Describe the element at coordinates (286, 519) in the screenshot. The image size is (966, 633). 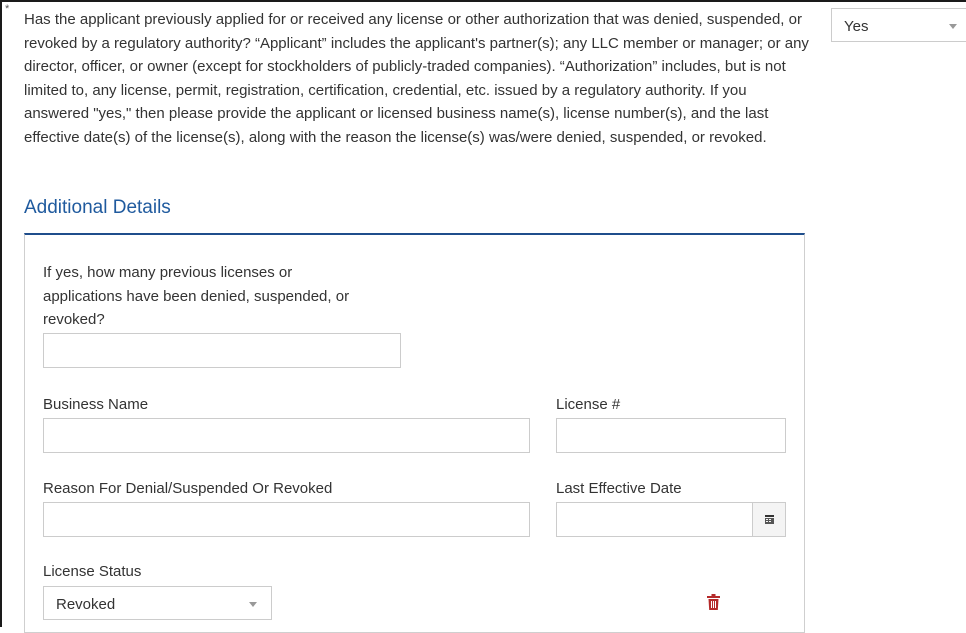
I see `reason-input` at that location.